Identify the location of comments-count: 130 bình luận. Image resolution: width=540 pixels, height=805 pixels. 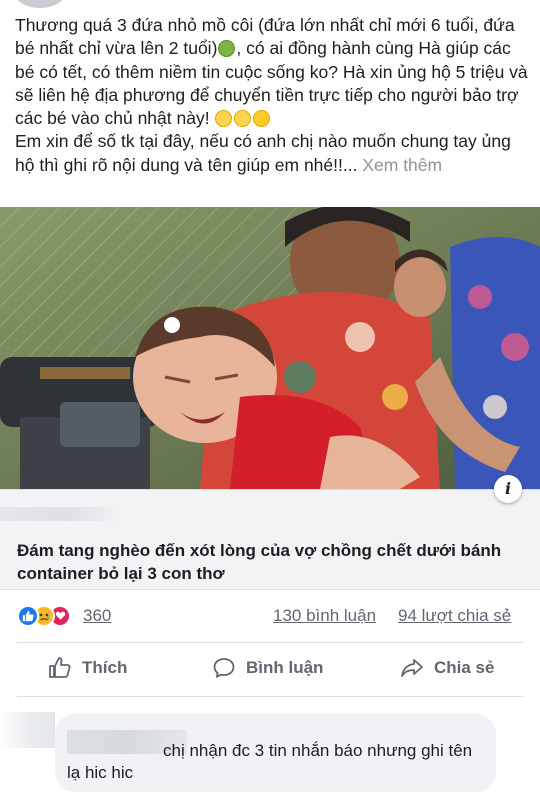
(324, 616).